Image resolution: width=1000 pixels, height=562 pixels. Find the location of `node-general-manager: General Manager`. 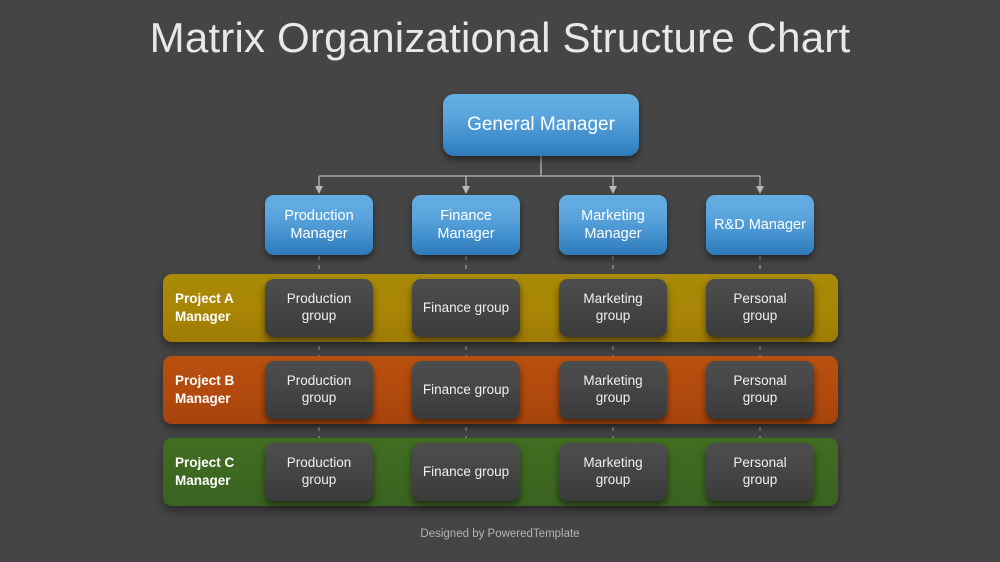

node-general-manager: General Manager is located at coordinates (541, 125).